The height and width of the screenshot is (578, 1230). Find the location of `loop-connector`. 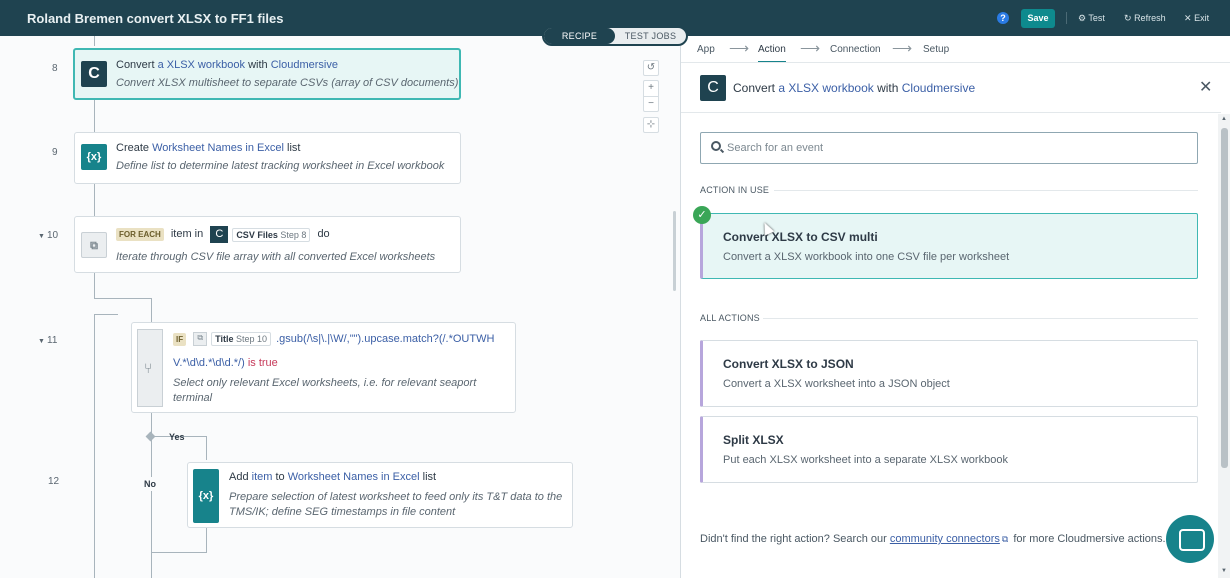

loop-connector is located at coordinates (106, 314).